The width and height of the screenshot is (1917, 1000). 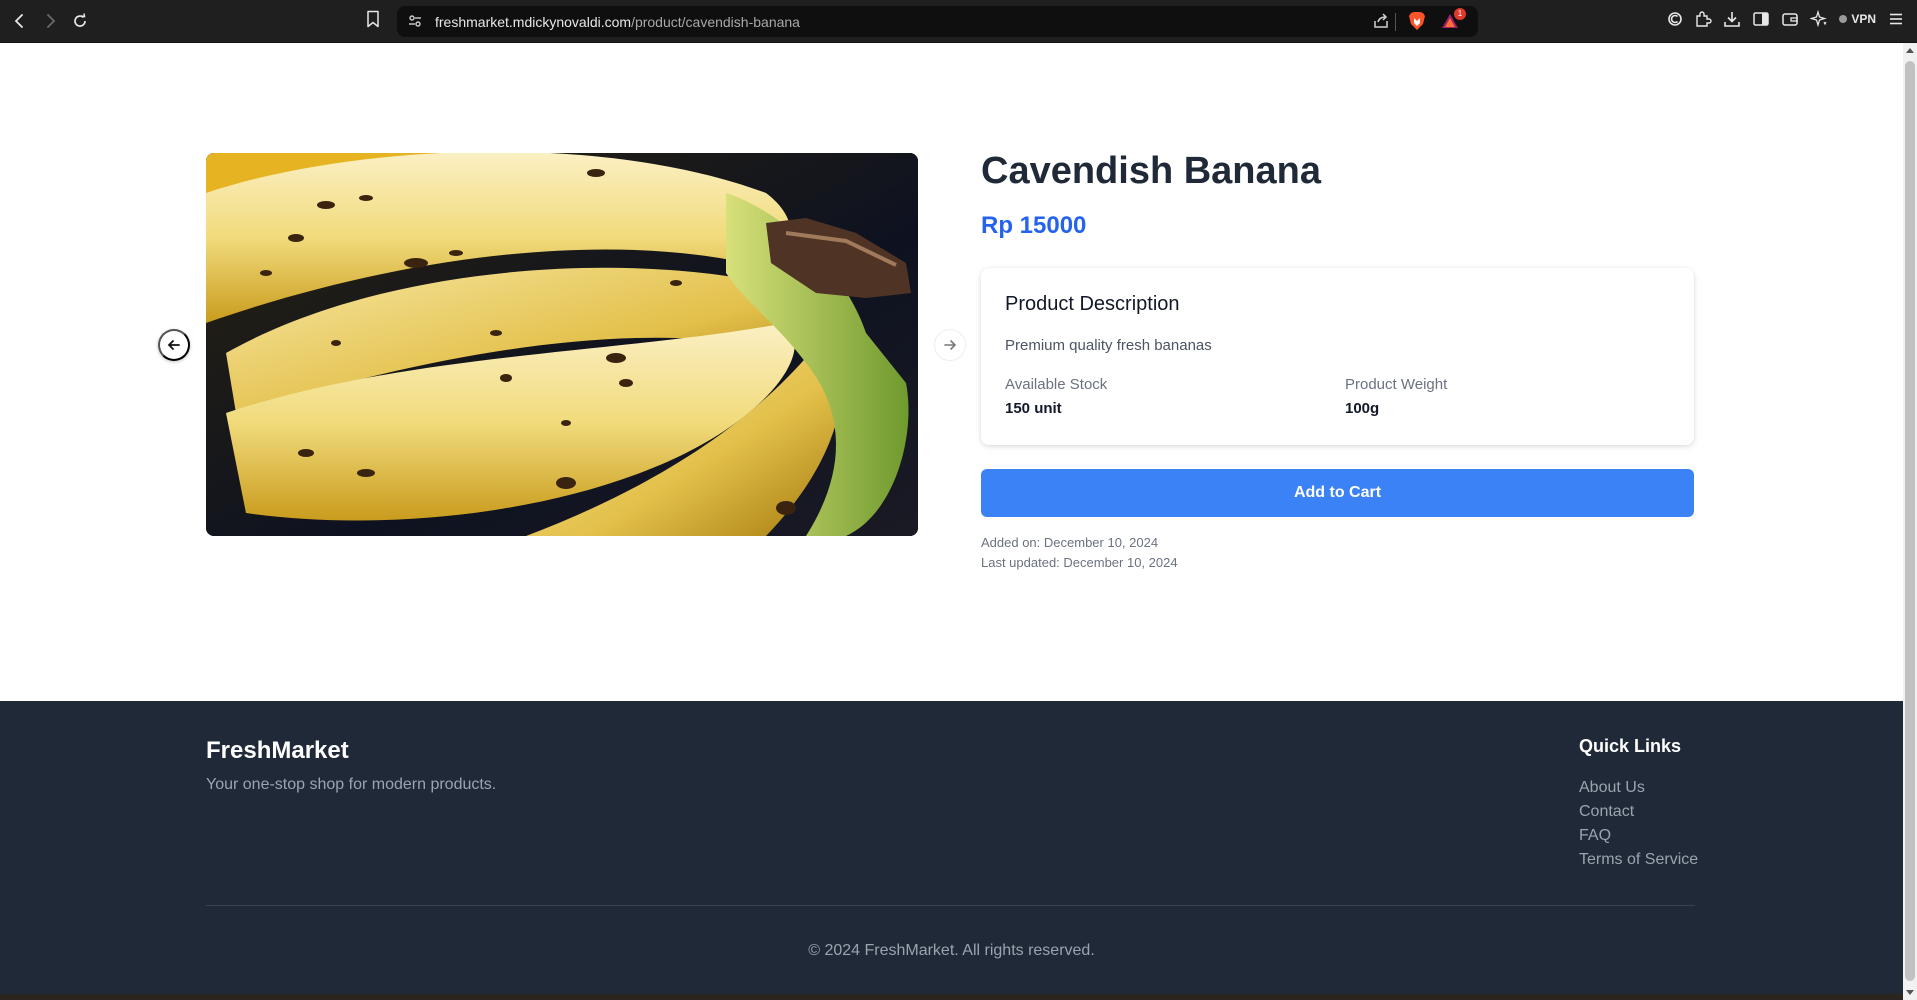 I want to click on weight-value: 100g, so click(x=1362, y=408).